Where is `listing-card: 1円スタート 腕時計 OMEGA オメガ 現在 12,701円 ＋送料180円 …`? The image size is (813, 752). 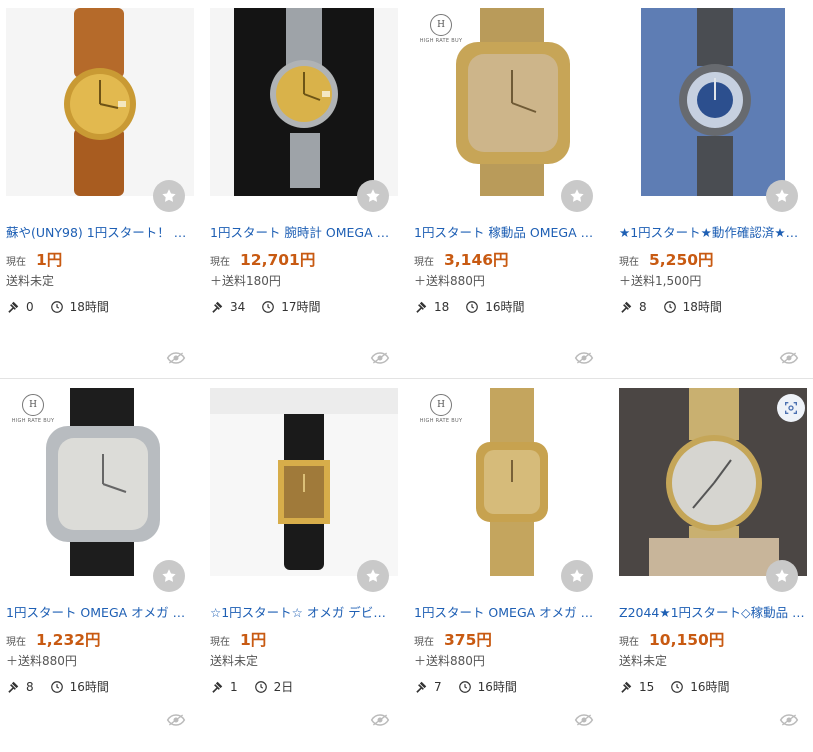 listing-card: 1円スタート 腕時計 OMEGA オメガ 現在 12,701円 ＋送料180円 … is located at coordinates (302, 186).